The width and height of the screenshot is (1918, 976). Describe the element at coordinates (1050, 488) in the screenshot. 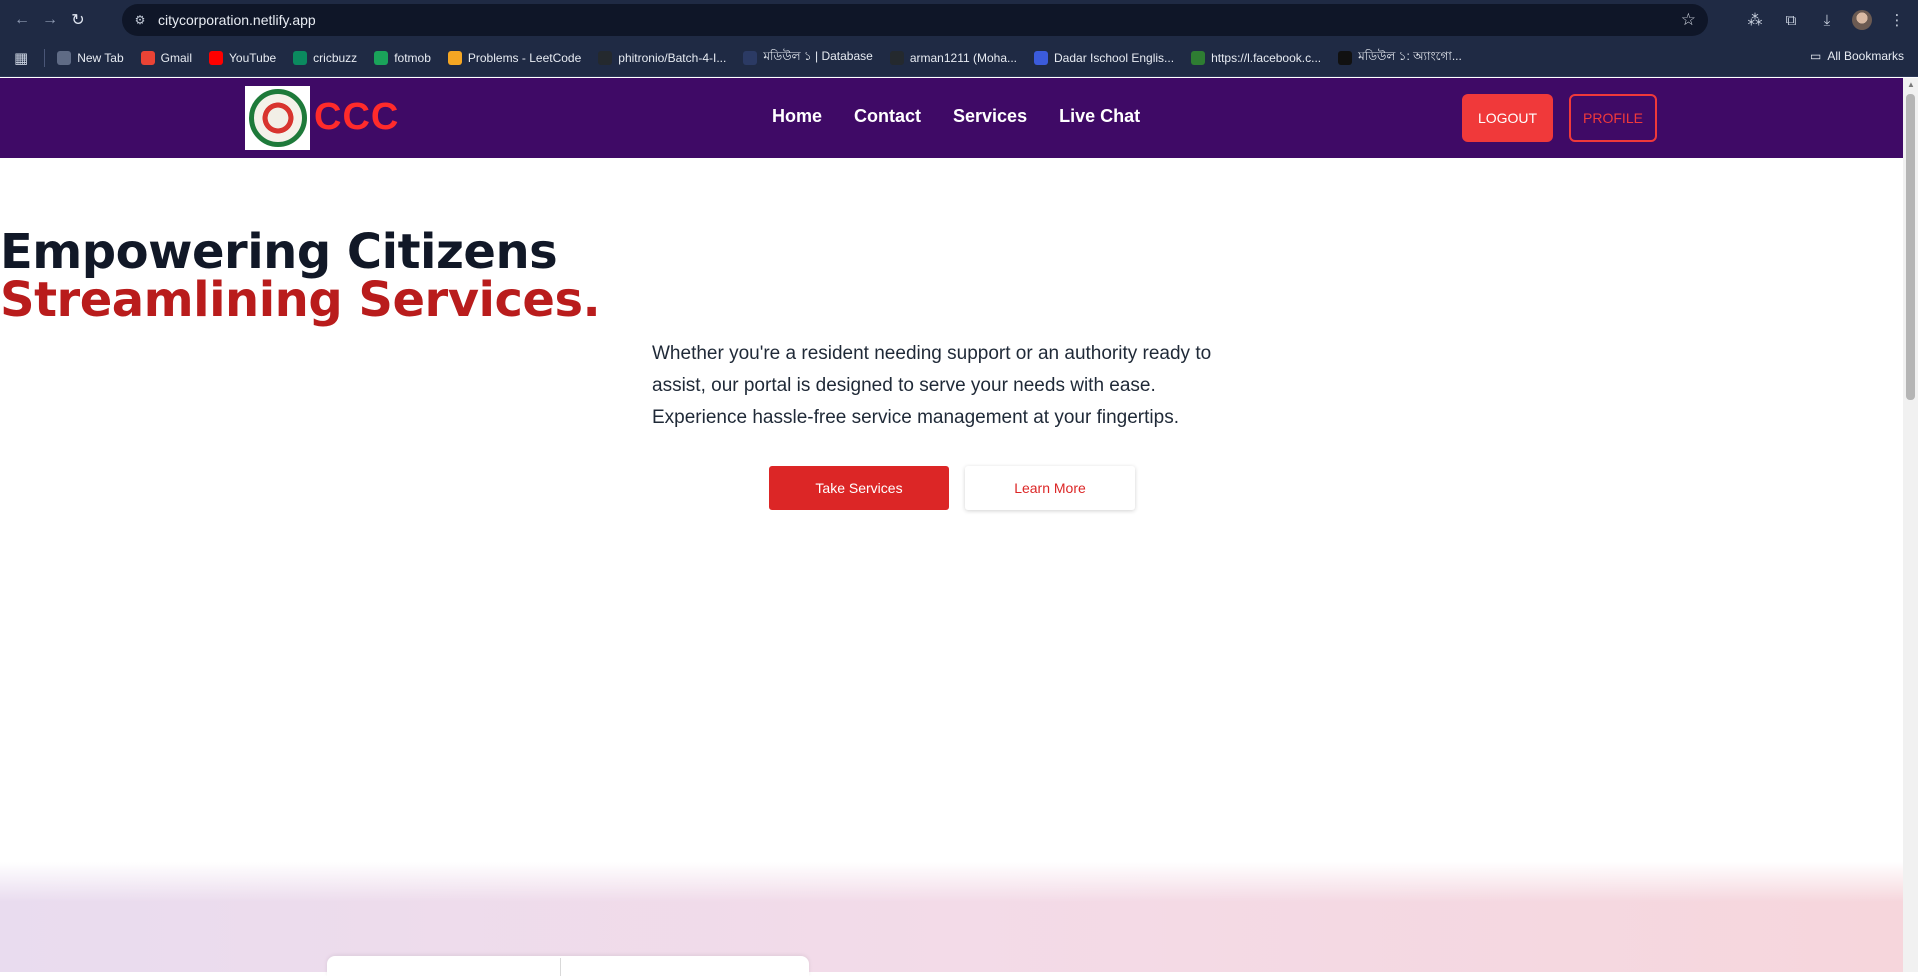

I see `learn-more-button: Learn More` at that location.